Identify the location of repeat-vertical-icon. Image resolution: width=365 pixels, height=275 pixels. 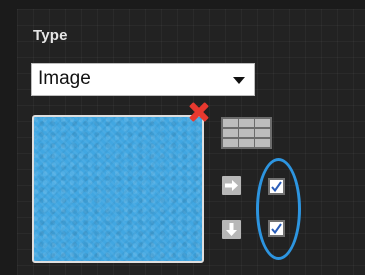
(231, 229).